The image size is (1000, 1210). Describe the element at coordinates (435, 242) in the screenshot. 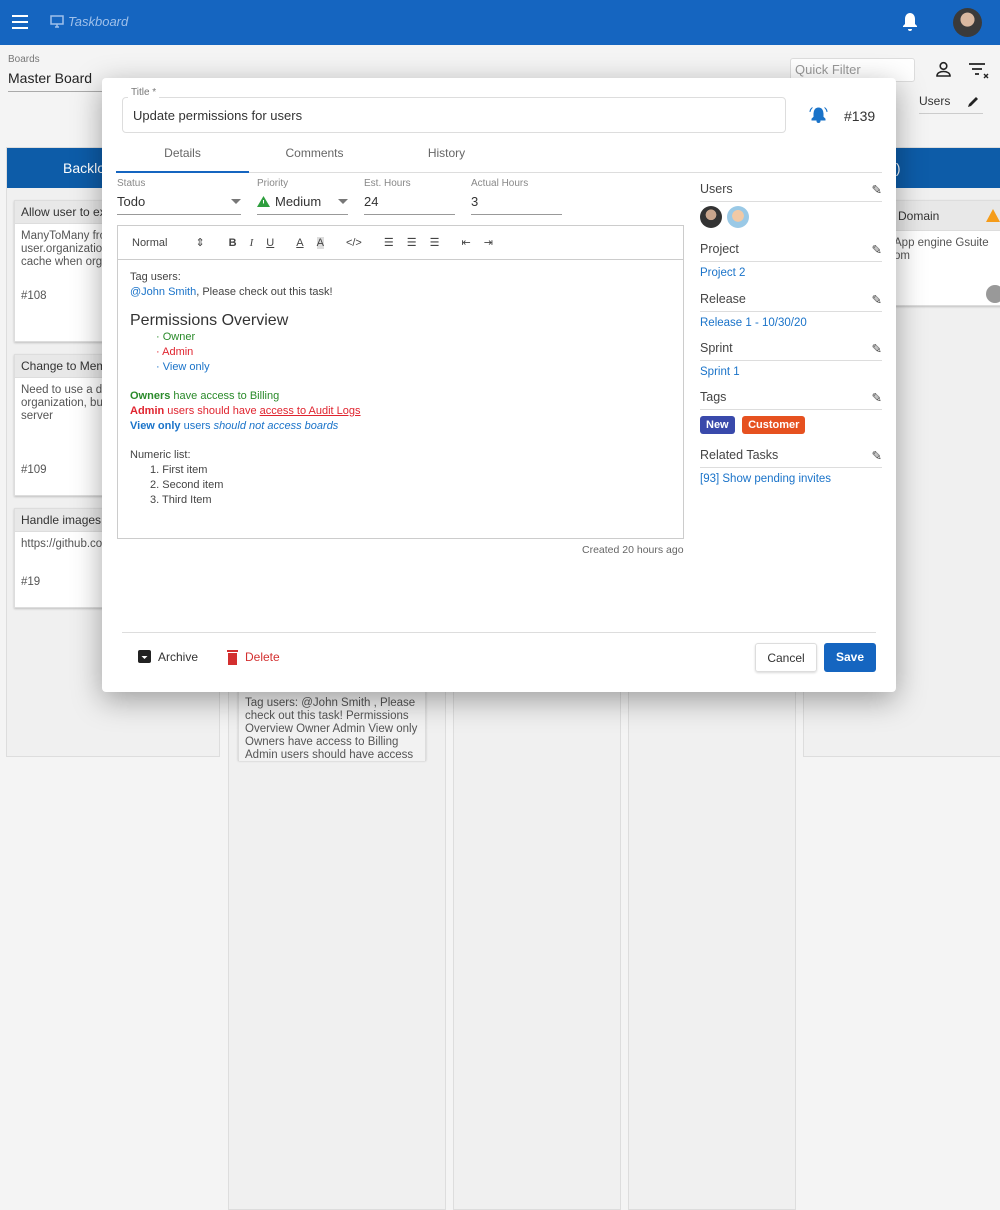

I see `align-icon: ☰` at that location.